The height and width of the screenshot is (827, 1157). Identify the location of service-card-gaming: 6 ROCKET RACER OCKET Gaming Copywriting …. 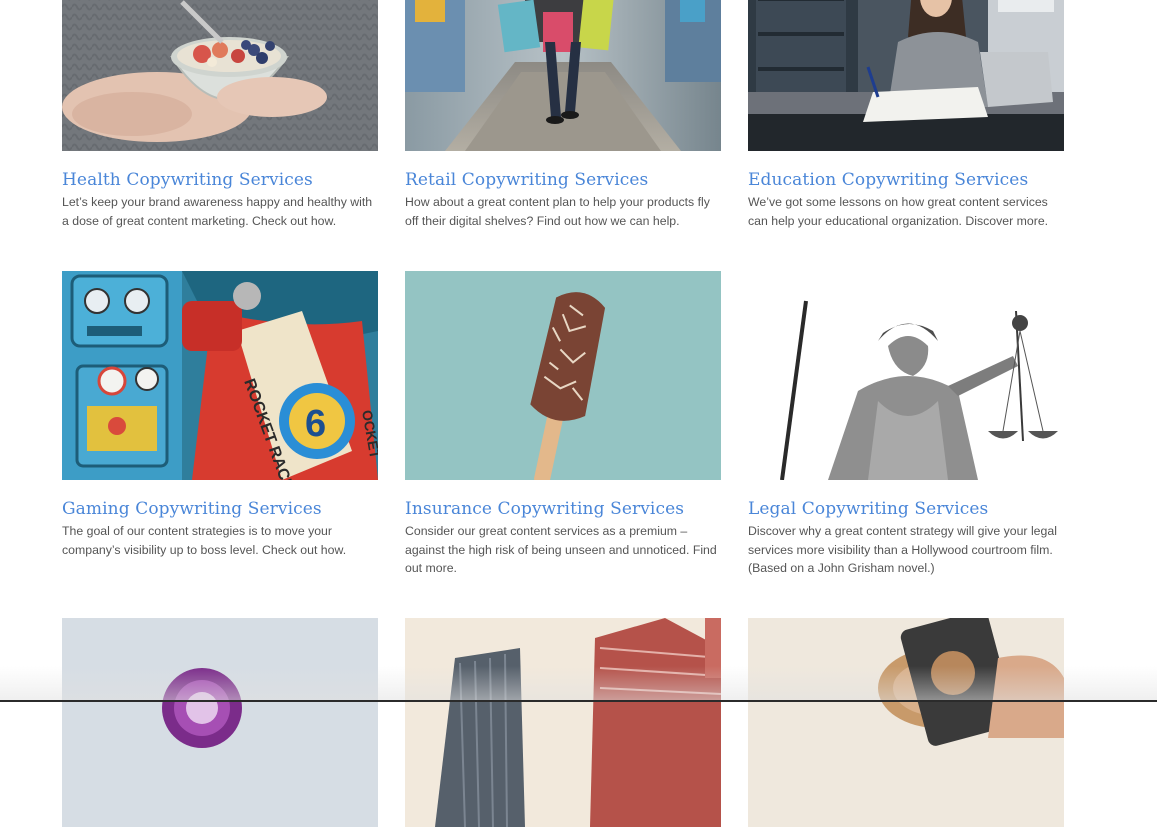
(220, 415).